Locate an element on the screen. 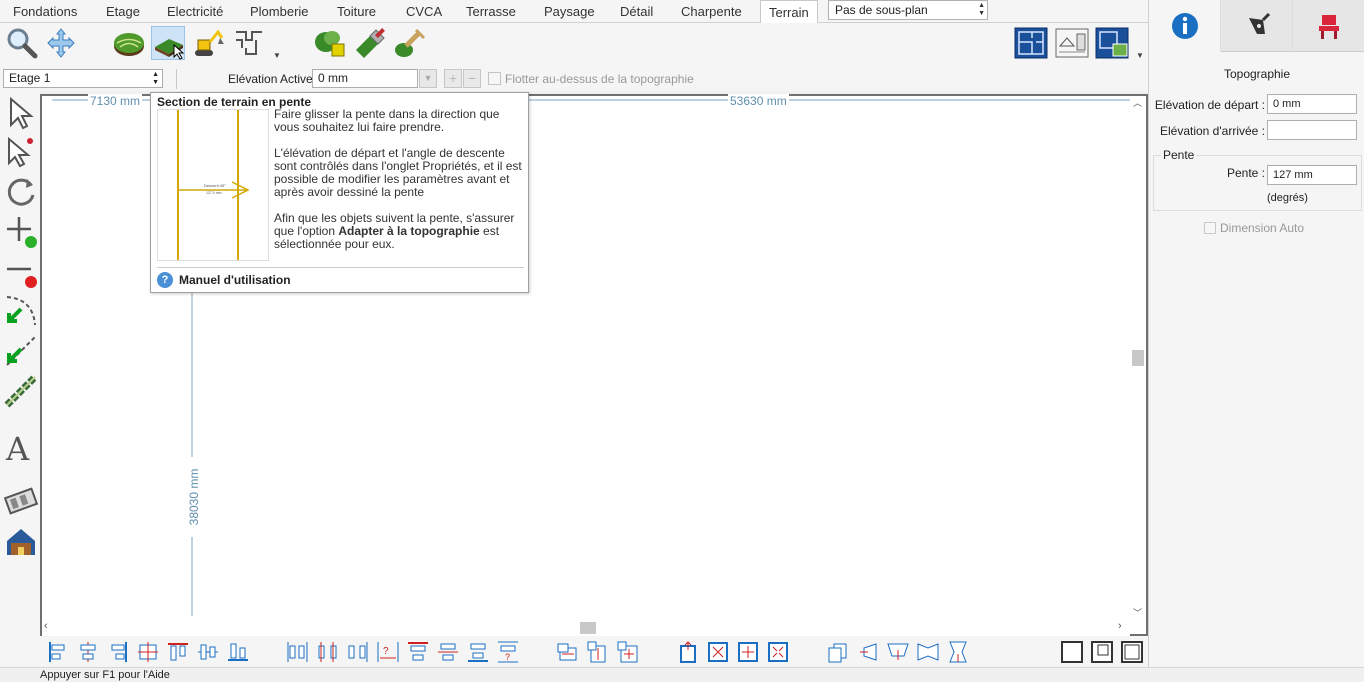 The height and width of the screenshot is (682, 1364). paint-roller-icon is located at coordinates (409, 43).